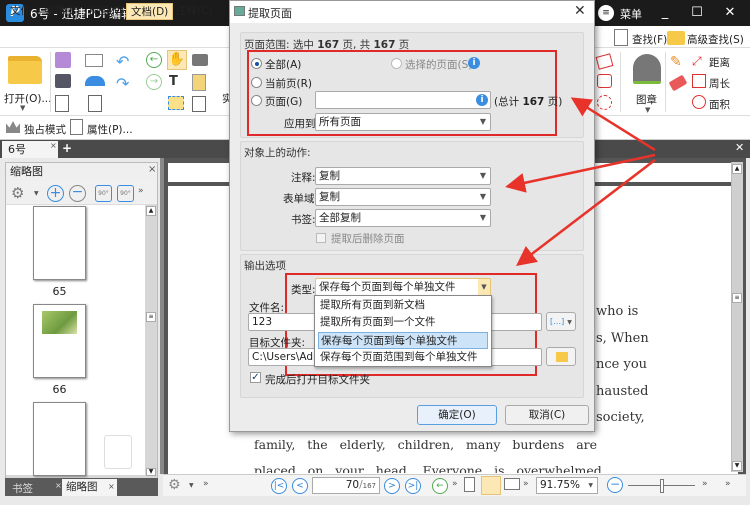  What do you see at coordinates (125, 193) in the screenshot?
I see `rotate-right-icon: 90°` at bounding box center [125, 193].